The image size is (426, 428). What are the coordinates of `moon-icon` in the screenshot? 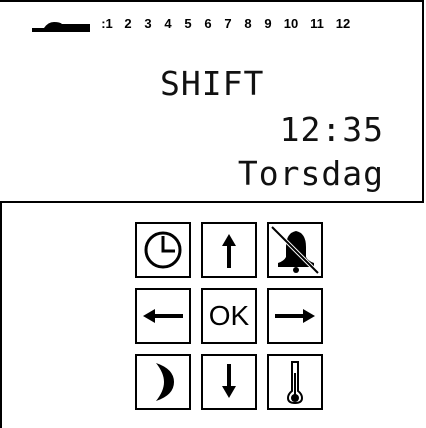 It's located at (165, 382).